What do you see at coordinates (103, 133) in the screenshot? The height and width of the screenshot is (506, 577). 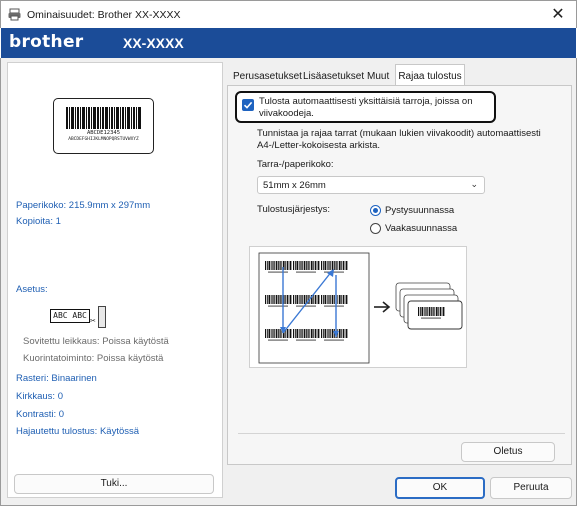 I see `barcode-text: ABCDE12345` at bounding box center [103, 133].